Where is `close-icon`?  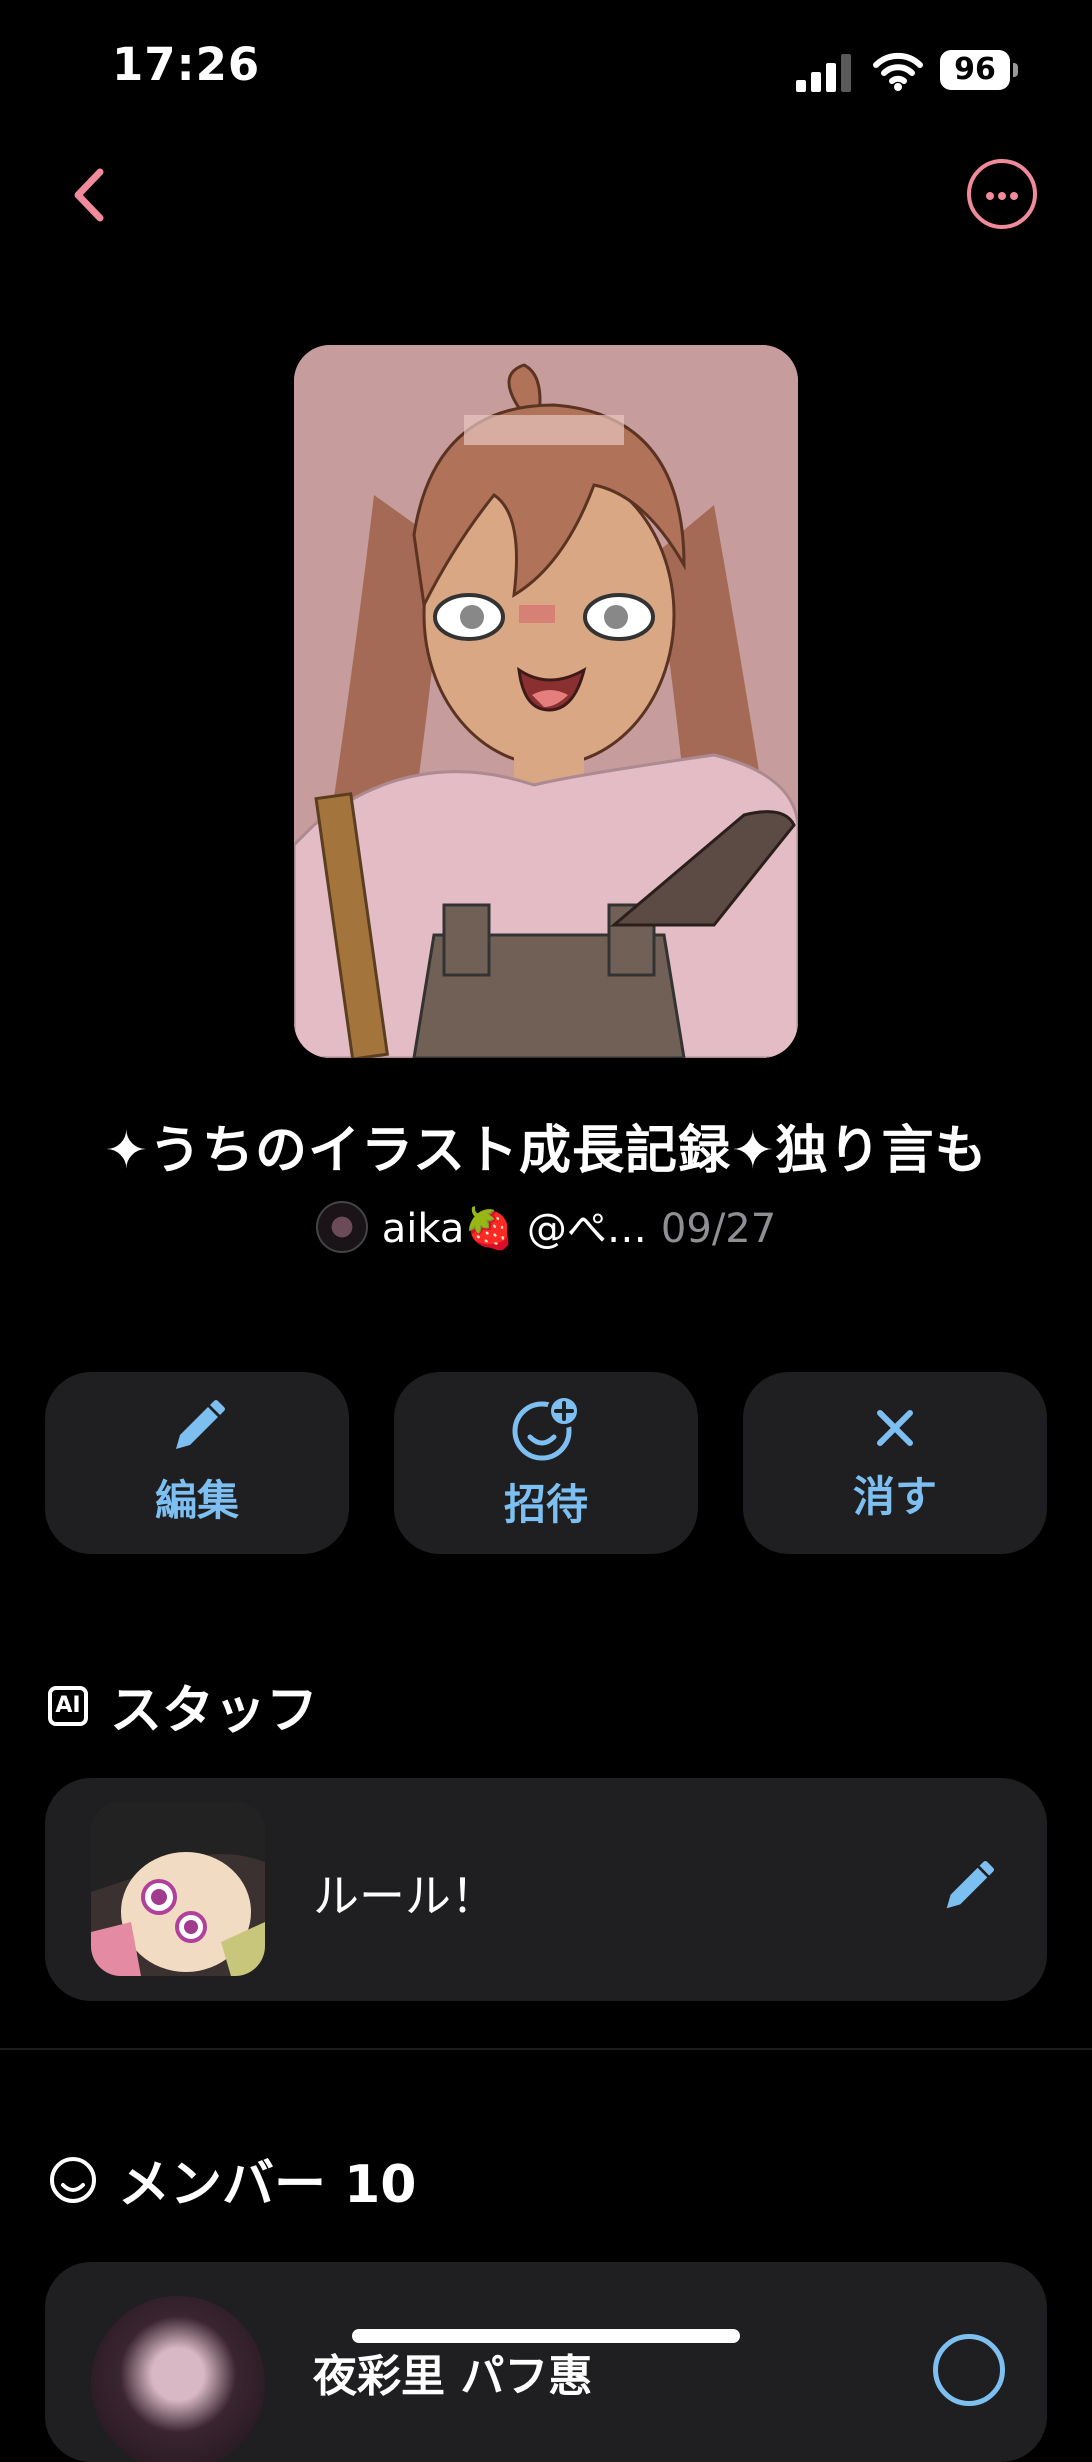
close-icon is located at coordinates (895, 1427).